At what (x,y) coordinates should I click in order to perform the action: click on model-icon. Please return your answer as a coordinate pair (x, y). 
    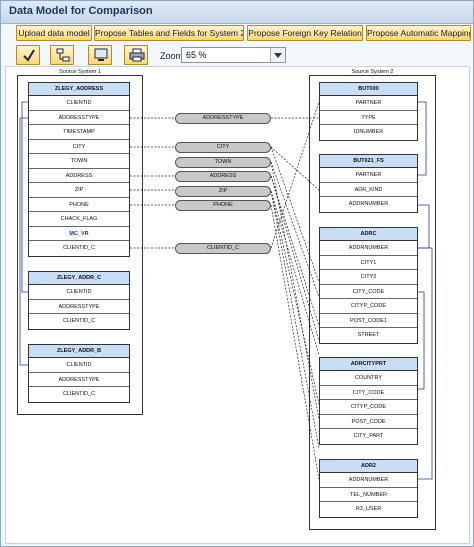
    Looking at the image, I should click on (63, 55).